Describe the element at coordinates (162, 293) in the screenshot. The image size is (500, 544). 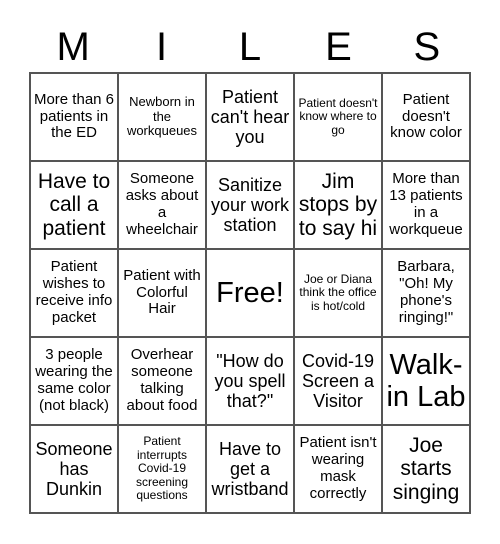
I see `bingo-cell: Patient with Colorful Hair` at that location.